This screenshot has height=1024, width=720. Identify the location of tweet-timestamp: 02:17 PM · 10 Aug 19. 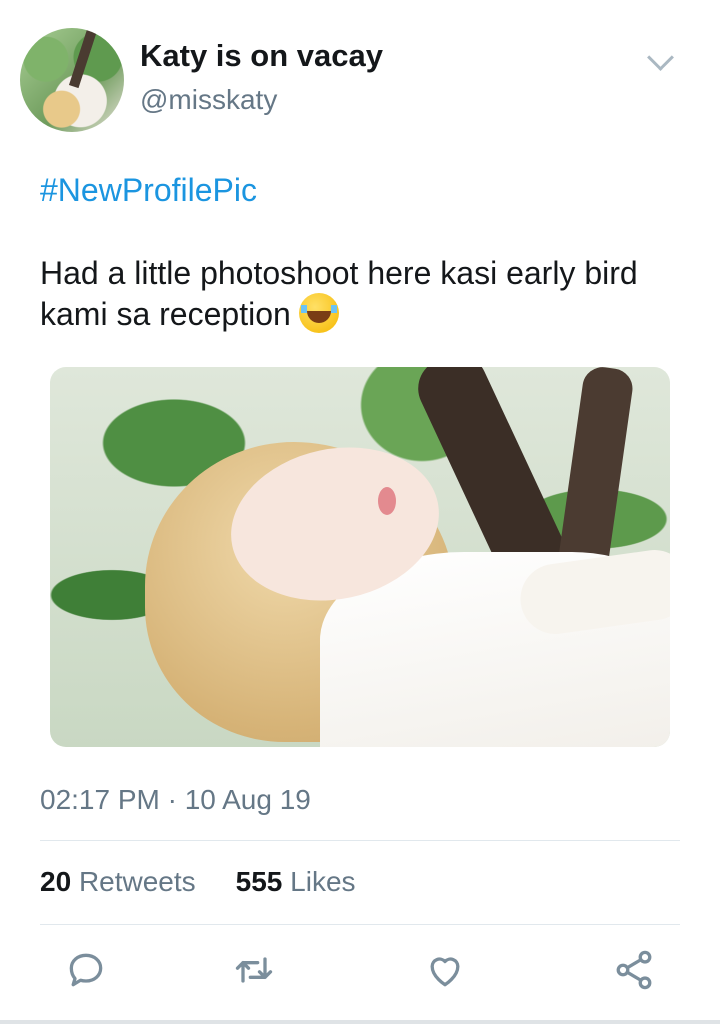
(175, 800).